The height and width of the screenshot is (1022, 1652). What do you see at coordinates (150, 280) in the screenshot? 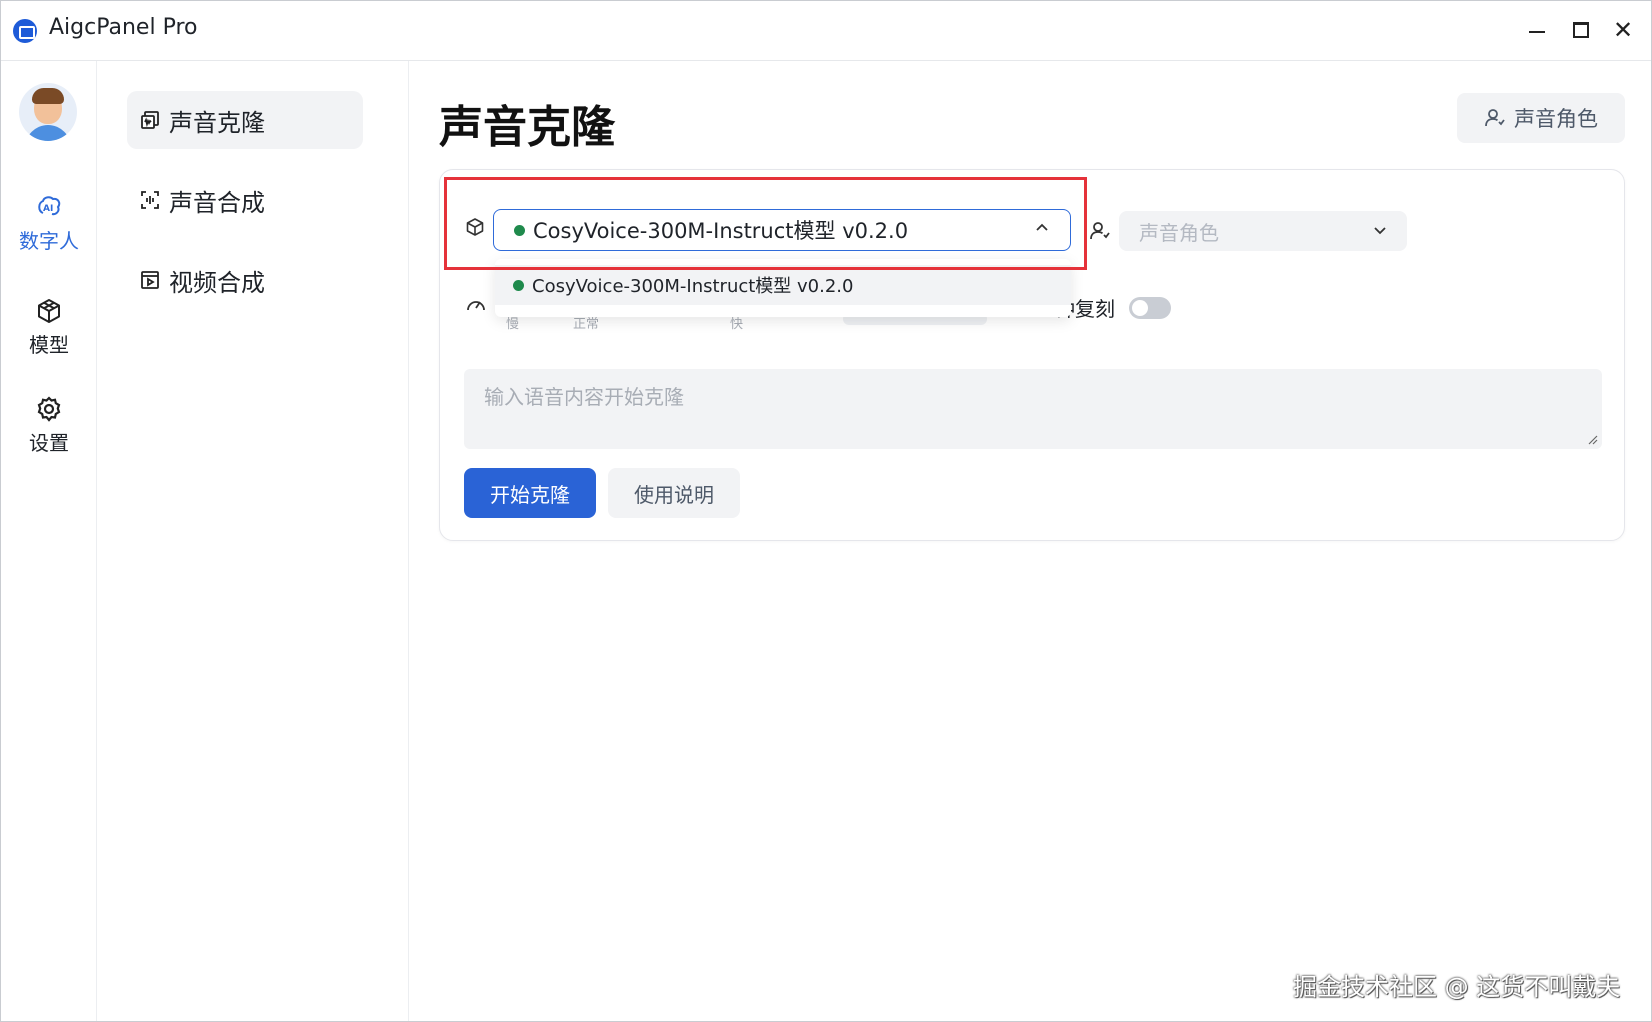
I see `video-synthesis-icon` at bounding box center [150, 280].